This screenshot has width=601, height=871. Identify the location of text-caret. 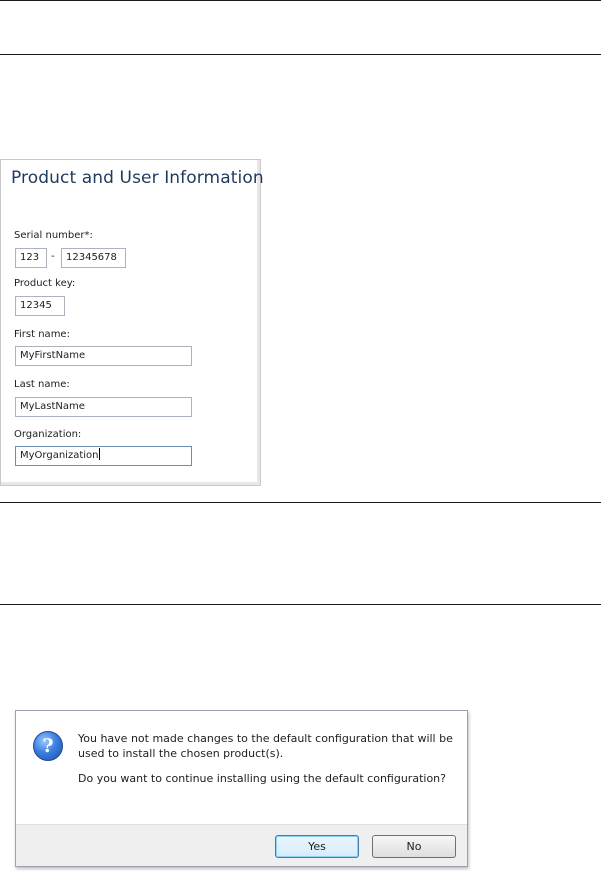
(100, 454).